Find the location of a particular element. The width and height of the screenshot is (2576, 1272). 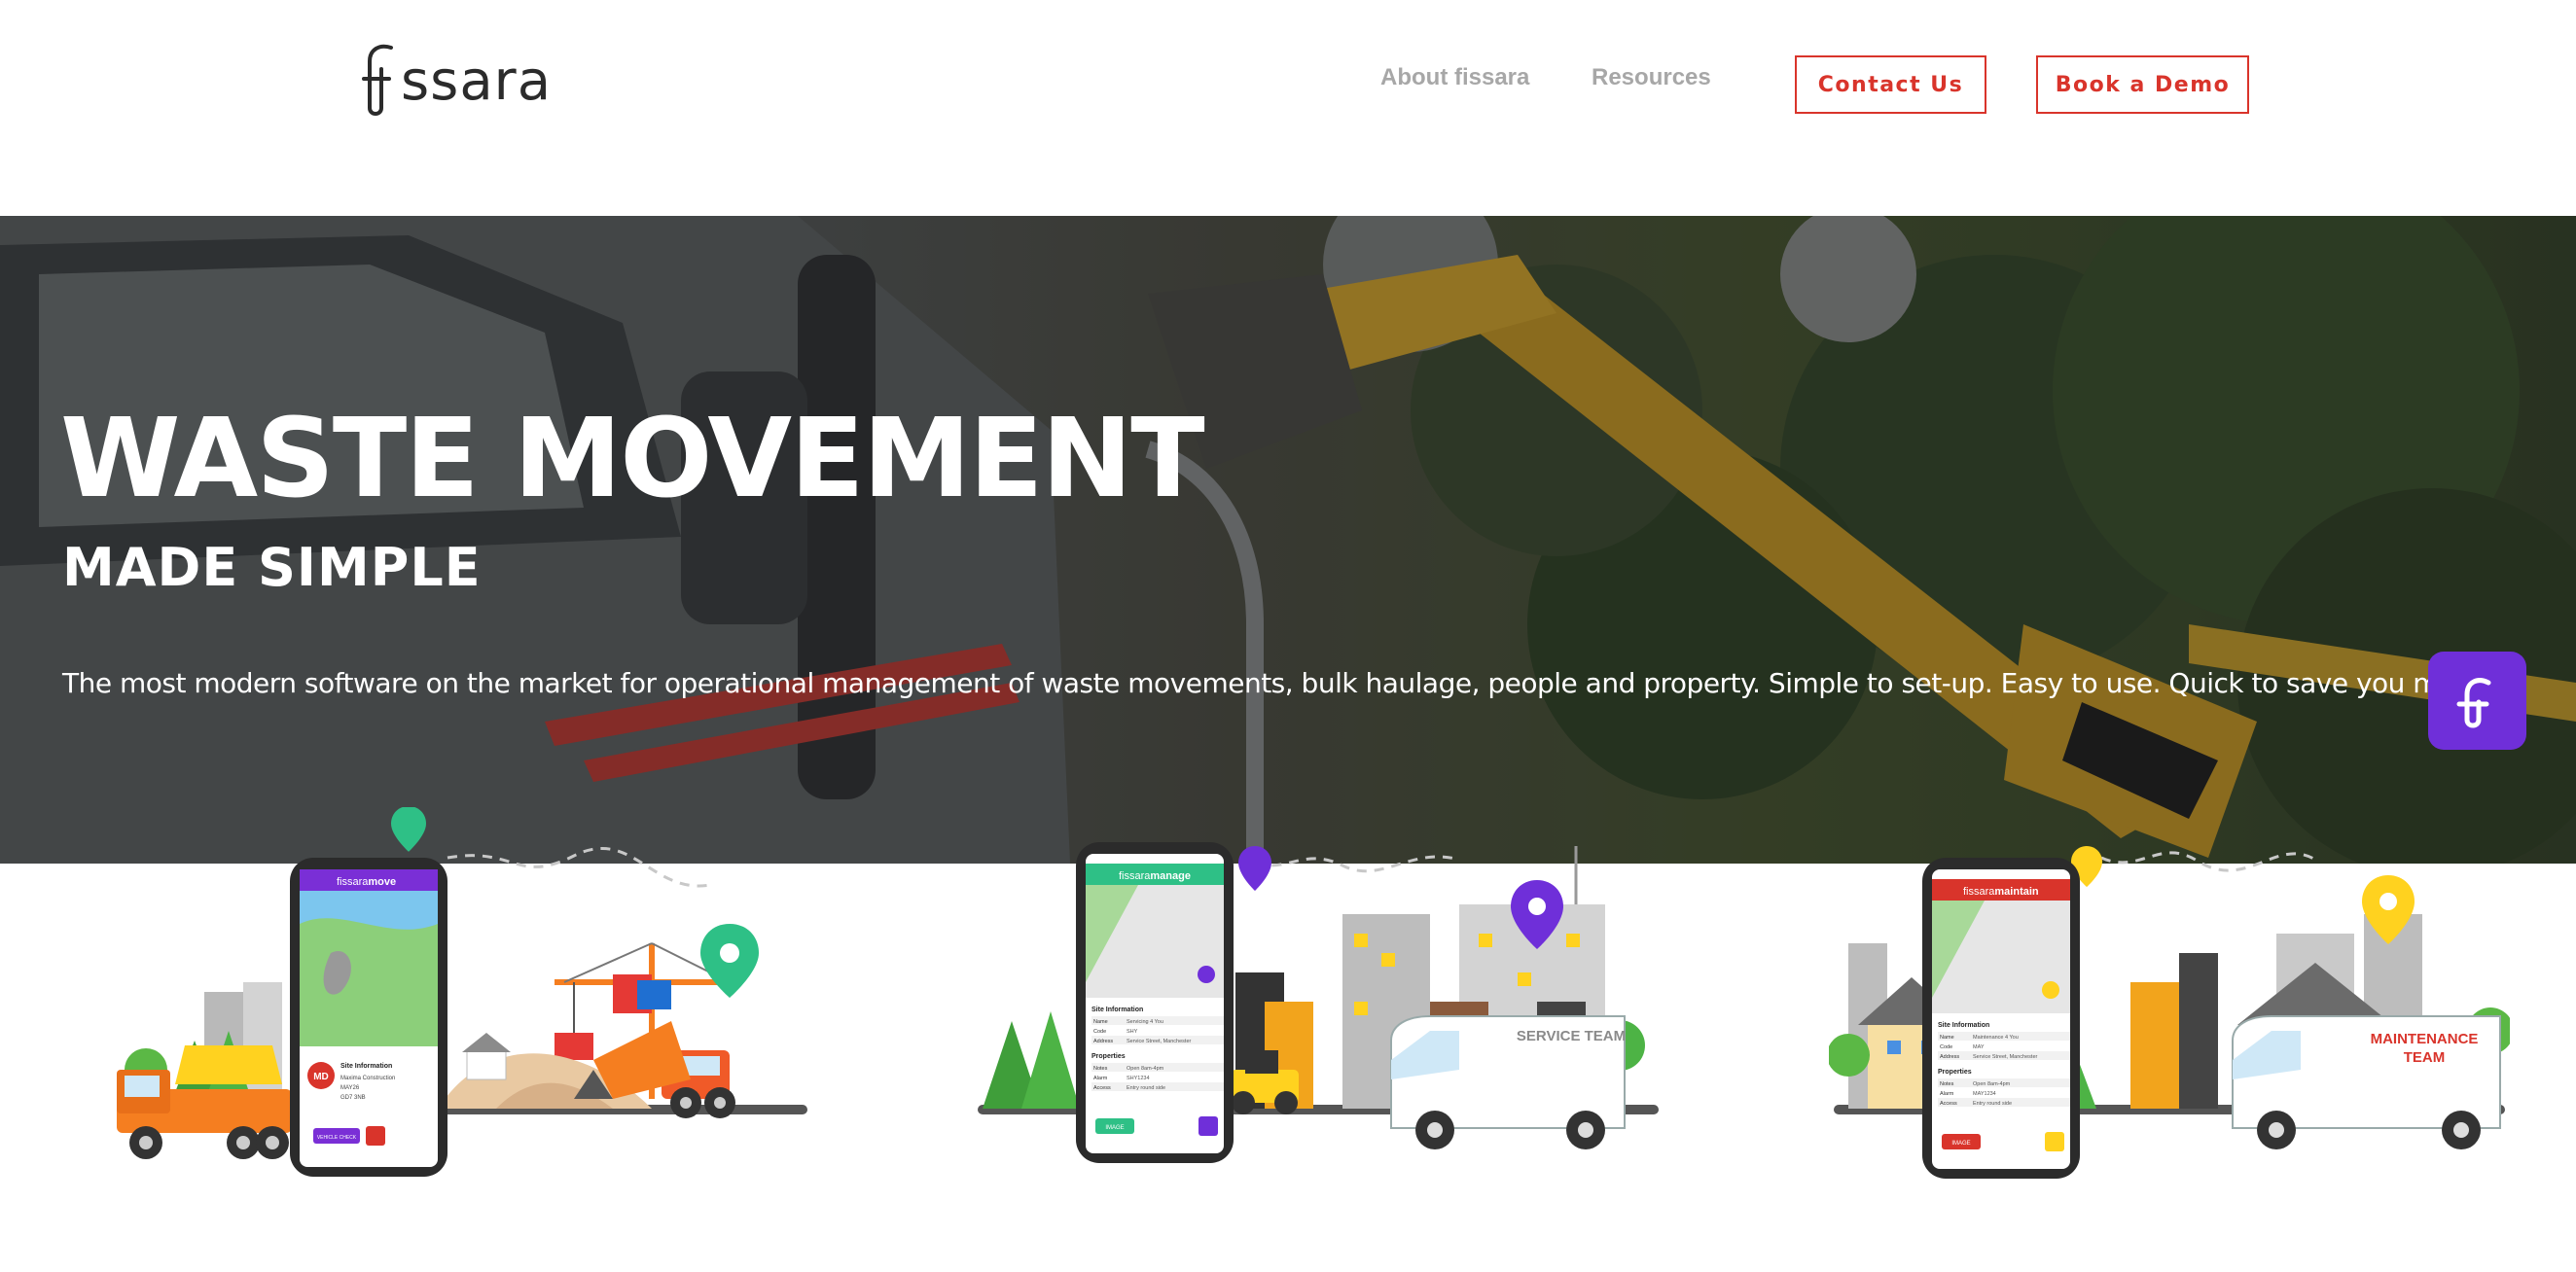

manage-site-info-key: Code is located at coordinates (1099, 1032).